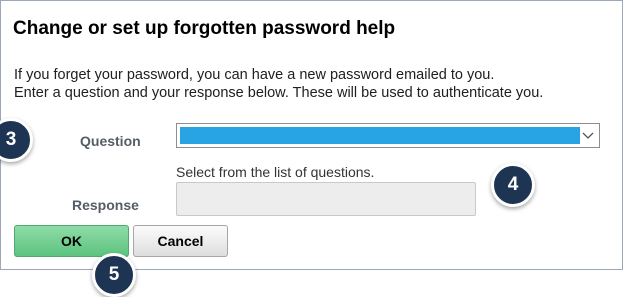 The width and height of the screenshot is (623, 297). What do you see at coordinates (275, 172) in the screenshot?
I see `question-hint: Select from the list of questions.` at bounding box center [275, 172].